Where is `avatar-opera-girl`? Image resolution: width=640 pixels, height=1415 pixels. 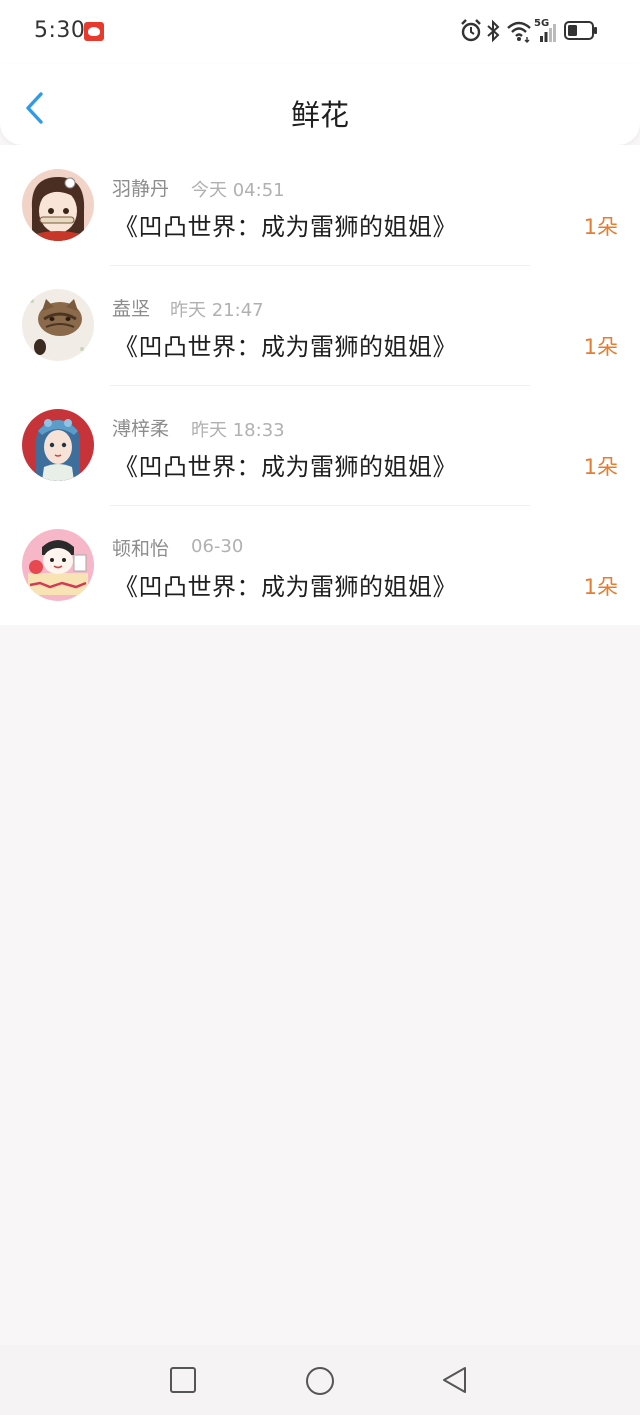
avatar-opera-girl is located at coordinates (58, 445).